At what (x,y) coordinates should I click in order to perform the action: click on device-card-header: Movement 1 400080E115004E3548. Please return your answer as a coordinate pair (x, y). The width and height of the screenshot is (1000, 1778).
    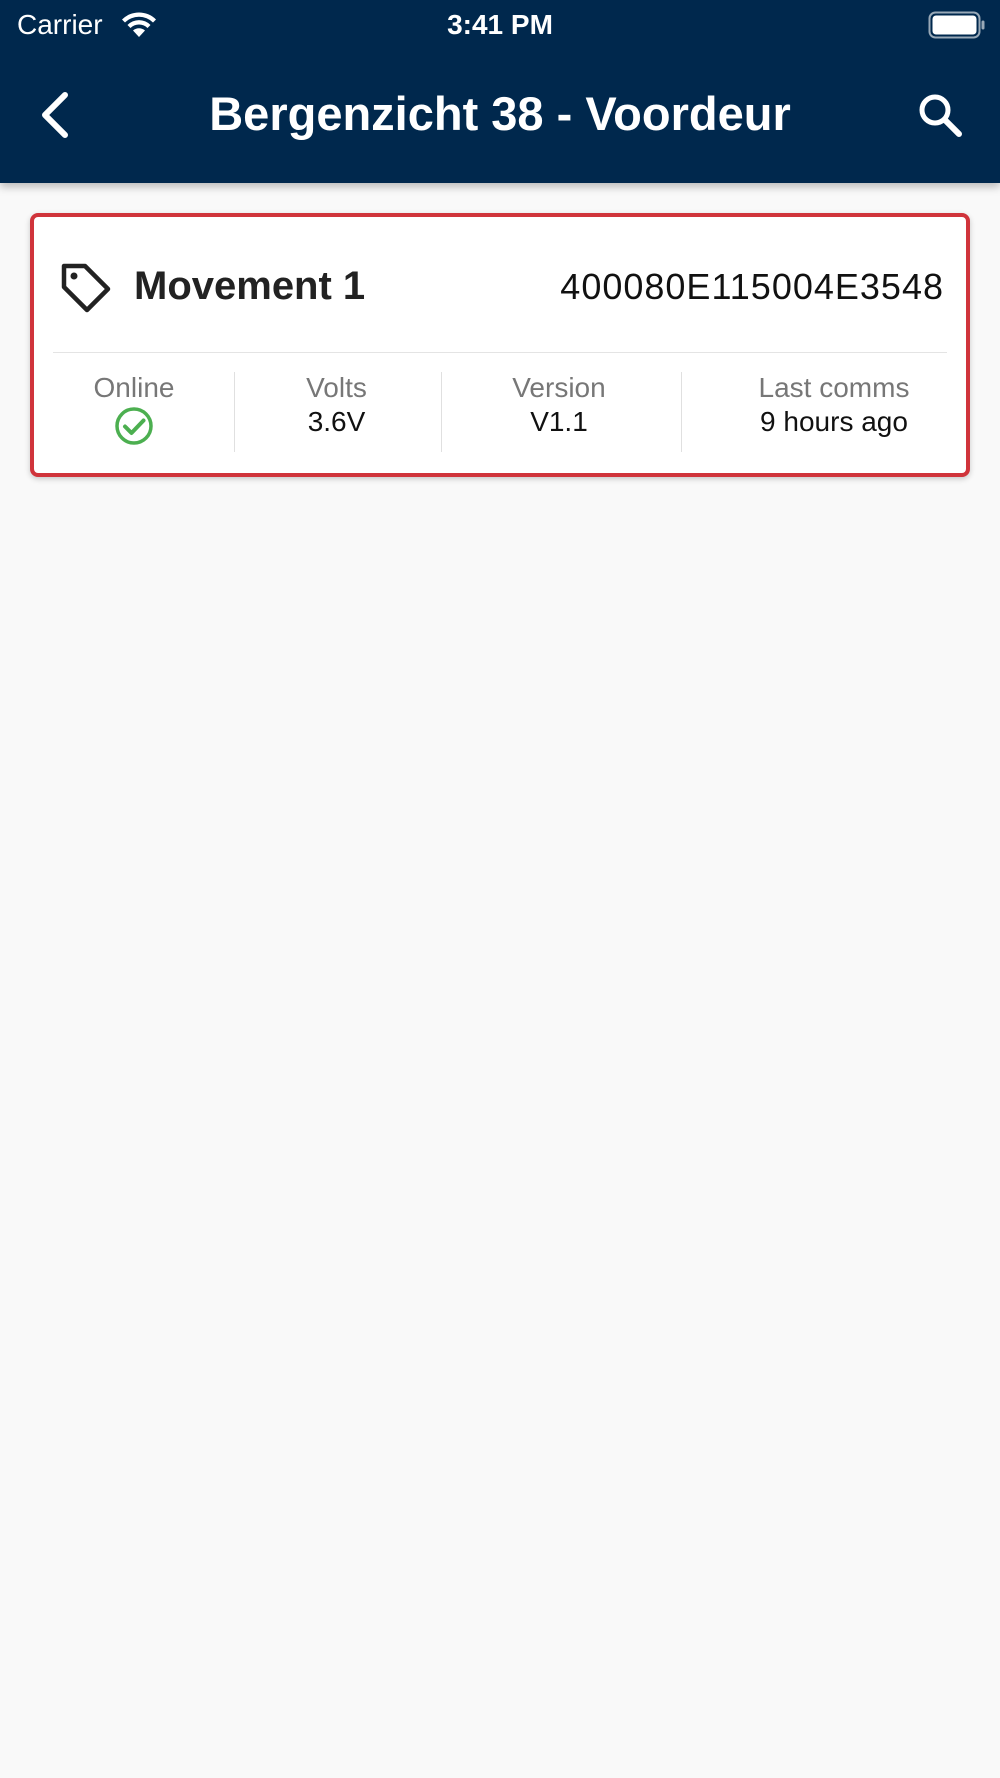
    Looking at the image, I should click on (500, 284).